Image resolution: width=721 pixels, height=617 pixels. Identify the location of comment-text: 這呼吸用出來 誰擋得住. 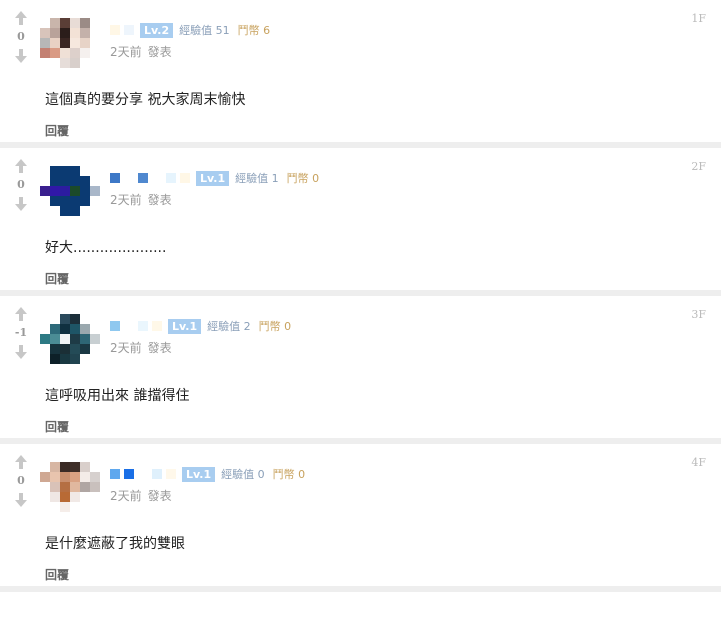
(117, 396).